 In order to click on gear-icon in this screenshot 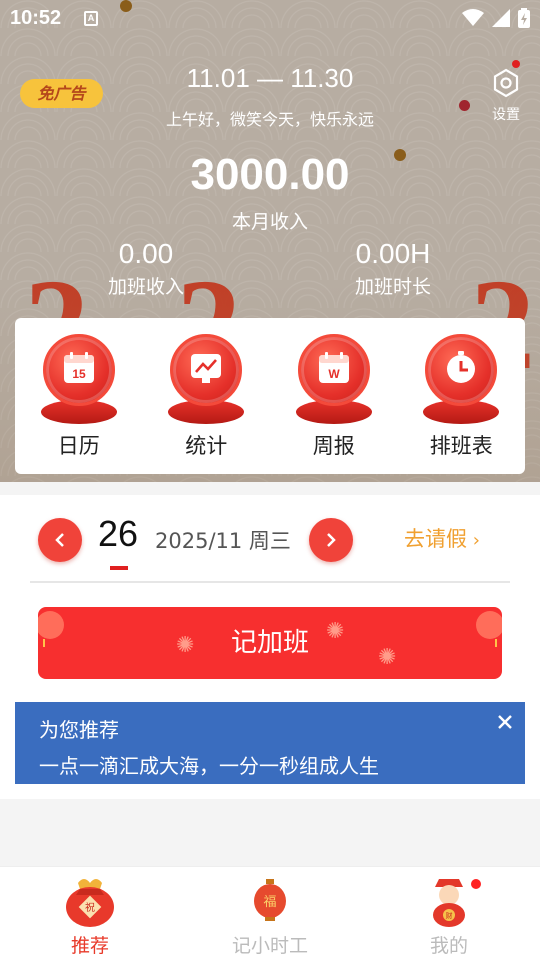, I will do `click(506, 83)`.